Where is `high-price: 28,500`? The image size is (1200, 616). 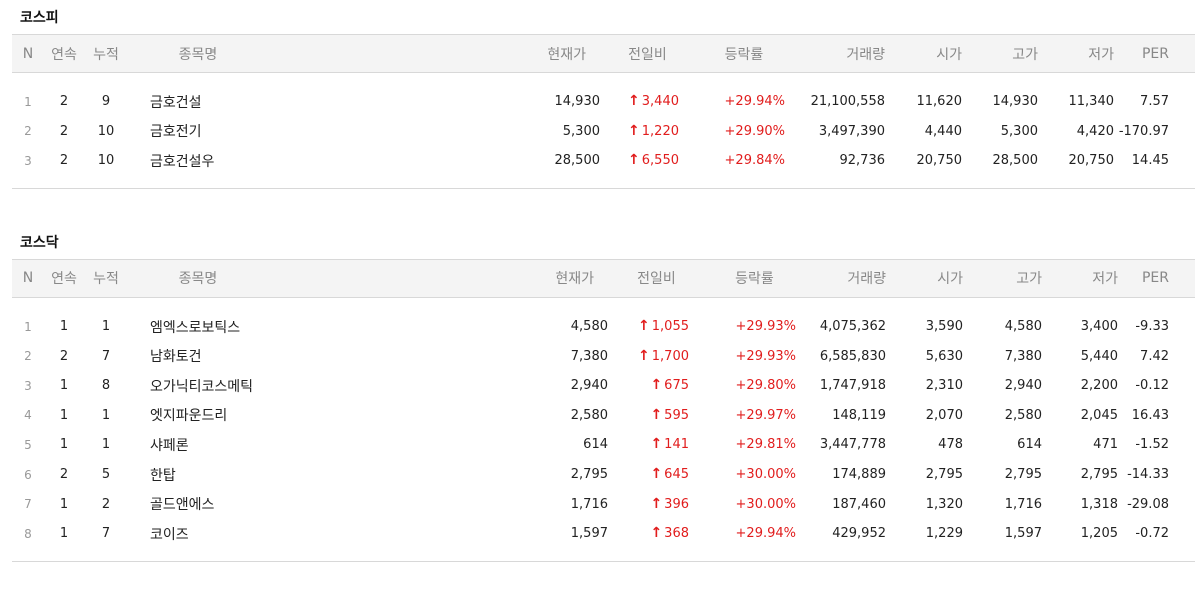 high-price: 28,500 is located at coordinates (1015, 161).